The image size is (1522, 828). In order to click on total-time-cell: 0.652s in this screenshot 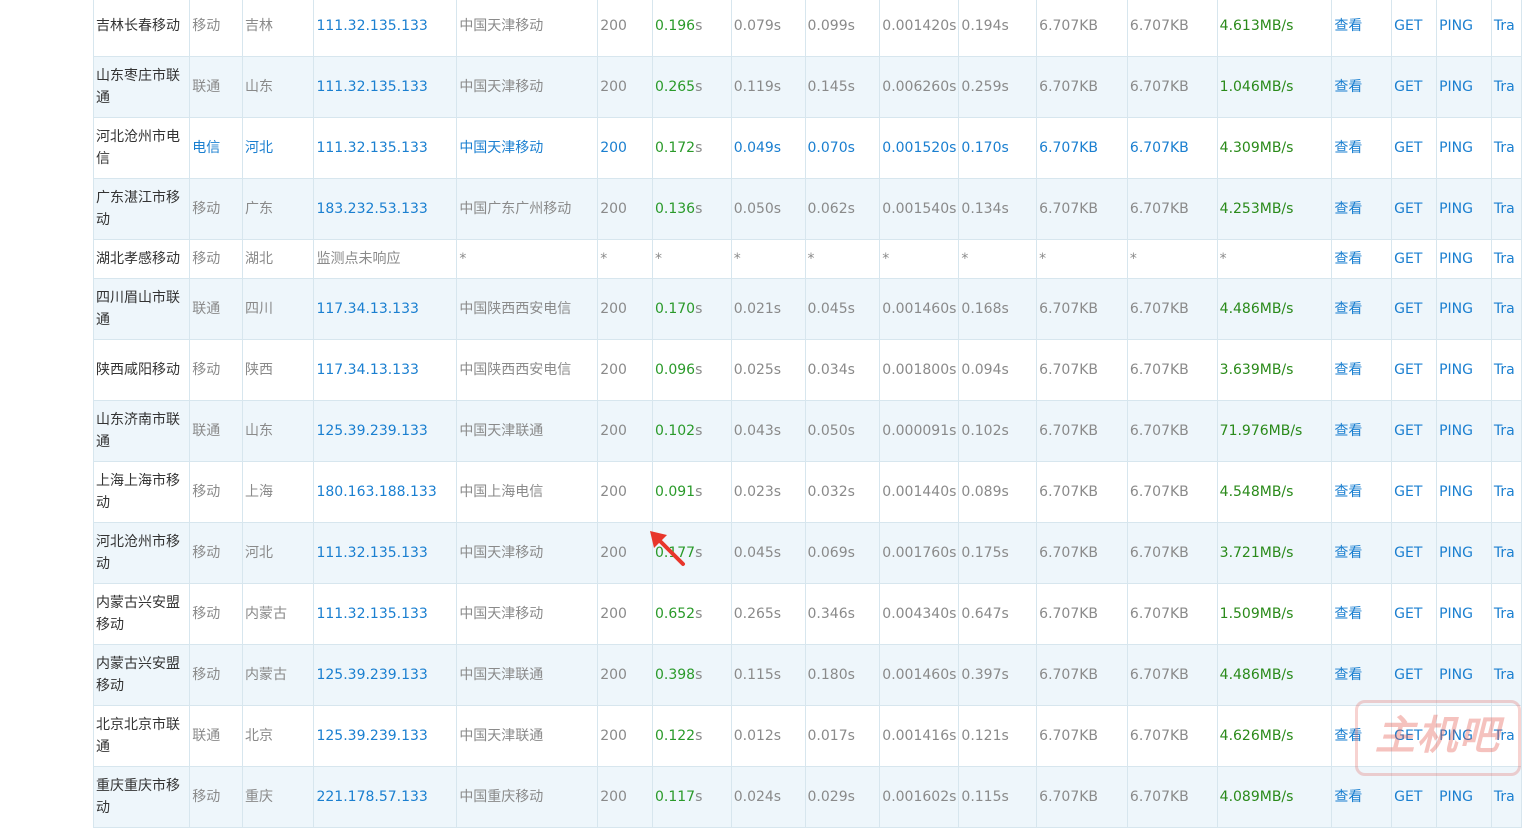, I will do `click(691, 614)`.